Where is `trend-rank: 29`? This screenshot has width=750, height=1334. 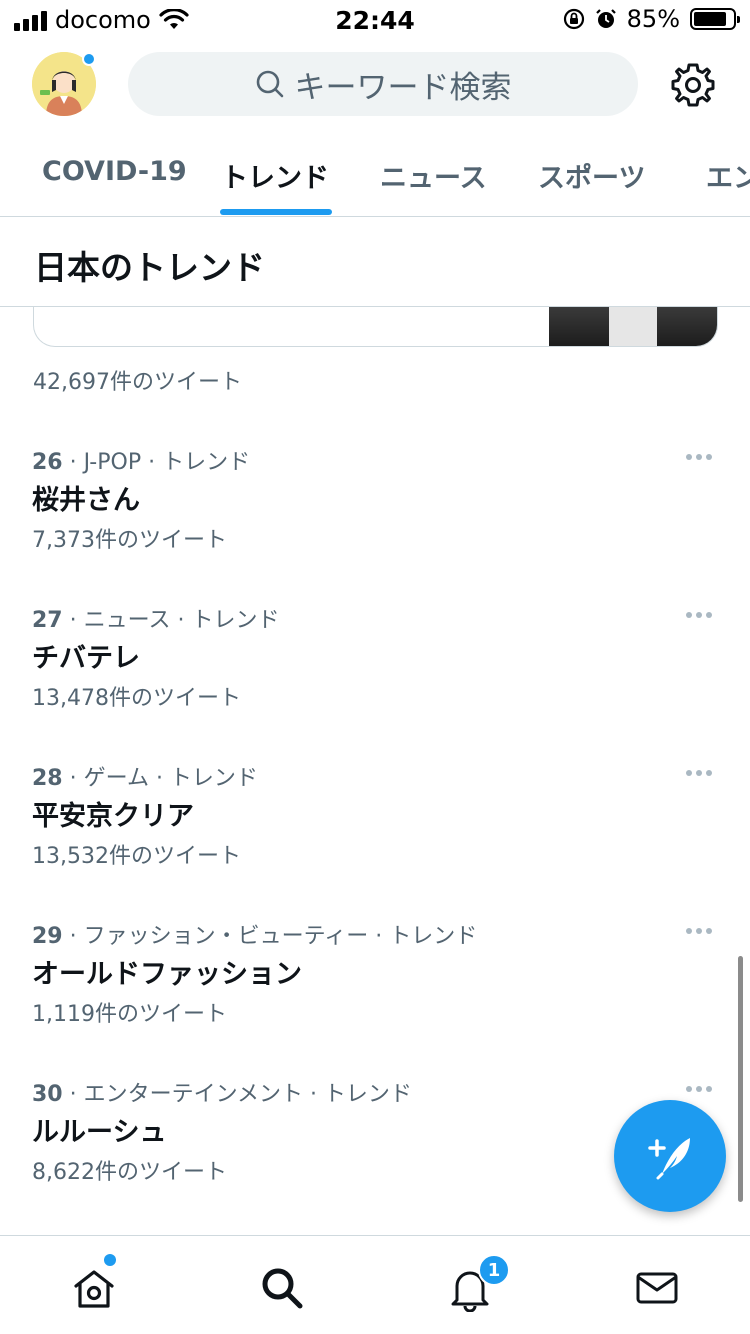
trend-rank: 29 is located at coordinates (47, 936).